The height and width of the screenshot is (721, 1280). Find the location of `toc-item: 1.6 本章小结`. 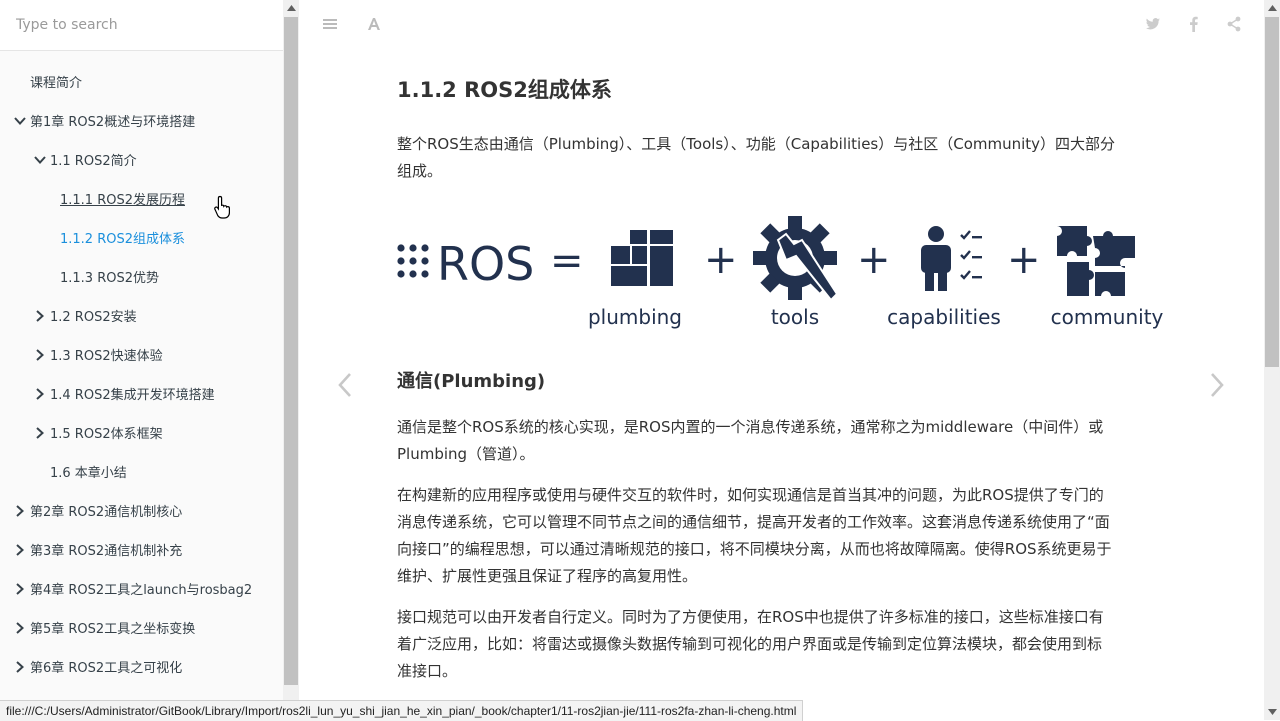

toc-item: 1.6 本章小结 is located at coordinates (141, 471).